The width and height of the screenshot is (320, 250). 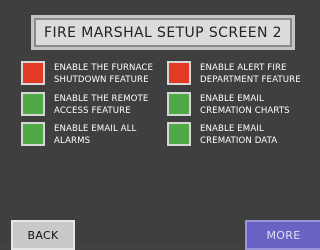 What do you see at coordinates (33, 134) in the screenshot?
I see `email-all-alarms-toggle` at bounding box center [33, 134].